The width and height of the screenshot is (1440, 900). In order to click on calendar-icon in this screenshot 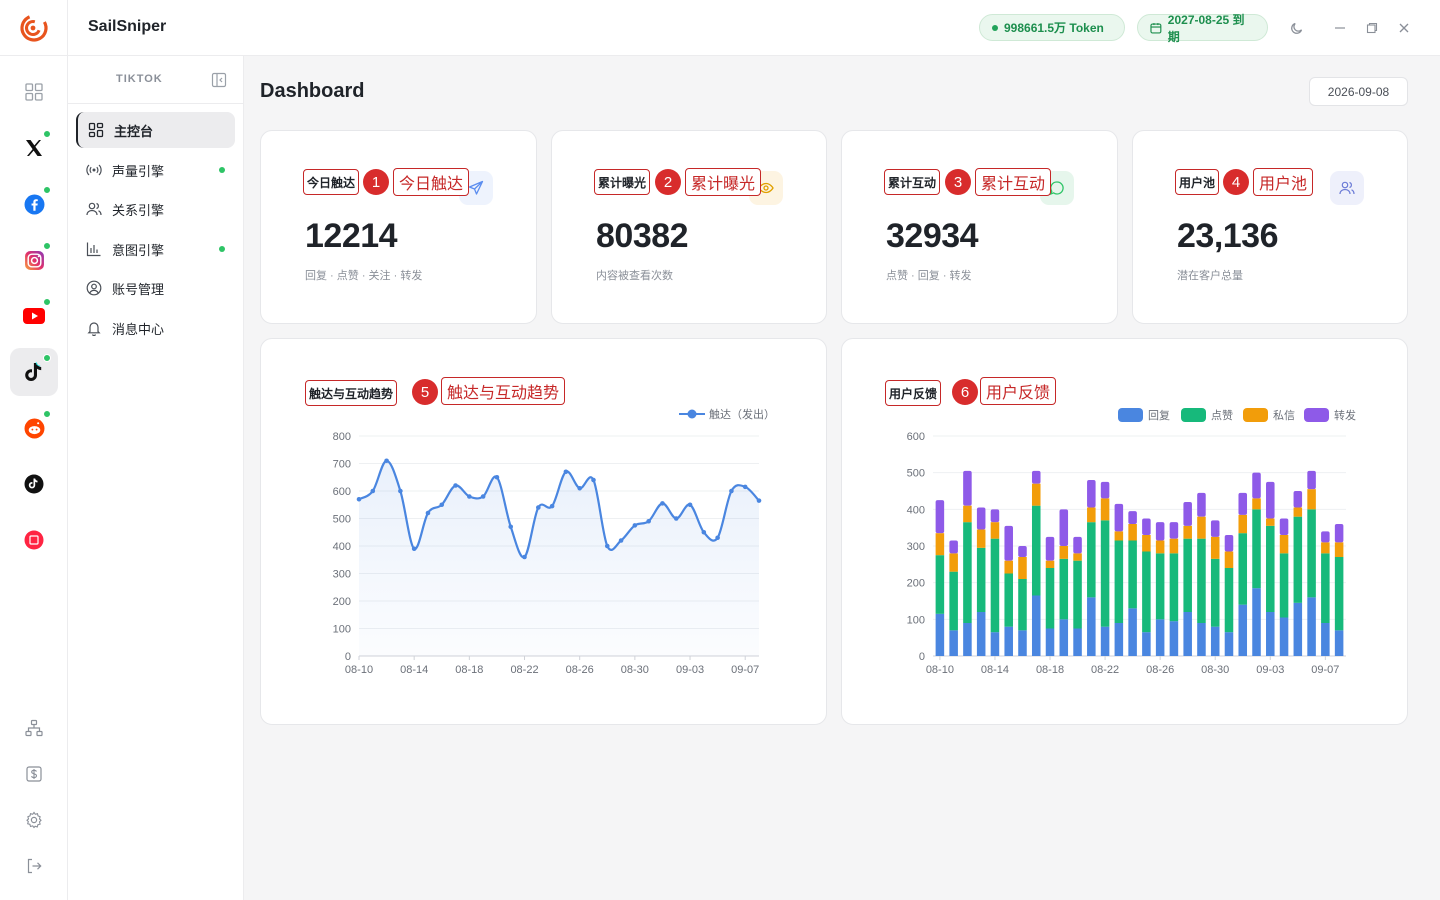, I will do `click(1156, 28)`.